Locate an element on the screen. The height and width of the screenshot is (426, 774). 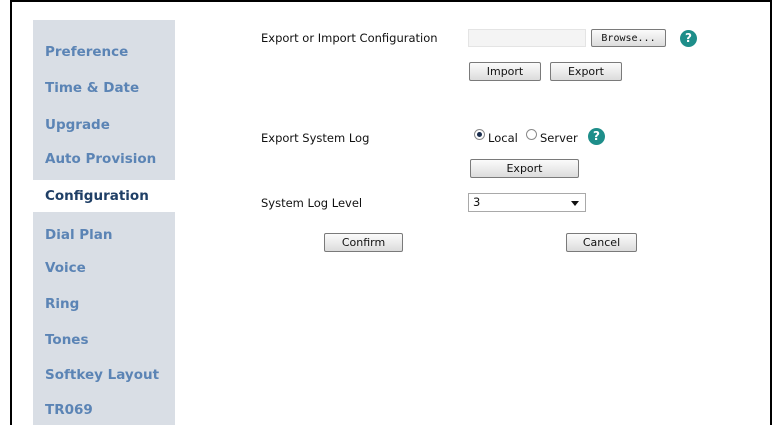
export-config-button: Export is located at coordinates (586, 71).